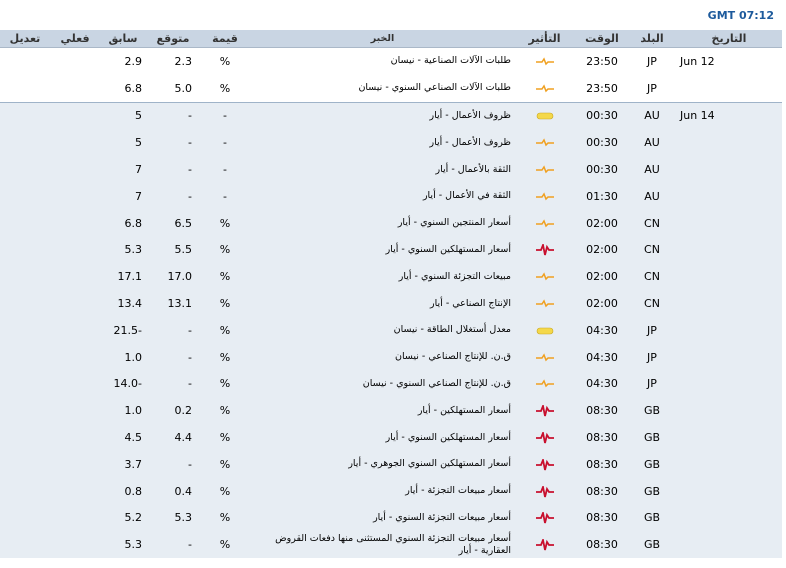  I want to click on previous-cell: 3.7, so click(125, 464).